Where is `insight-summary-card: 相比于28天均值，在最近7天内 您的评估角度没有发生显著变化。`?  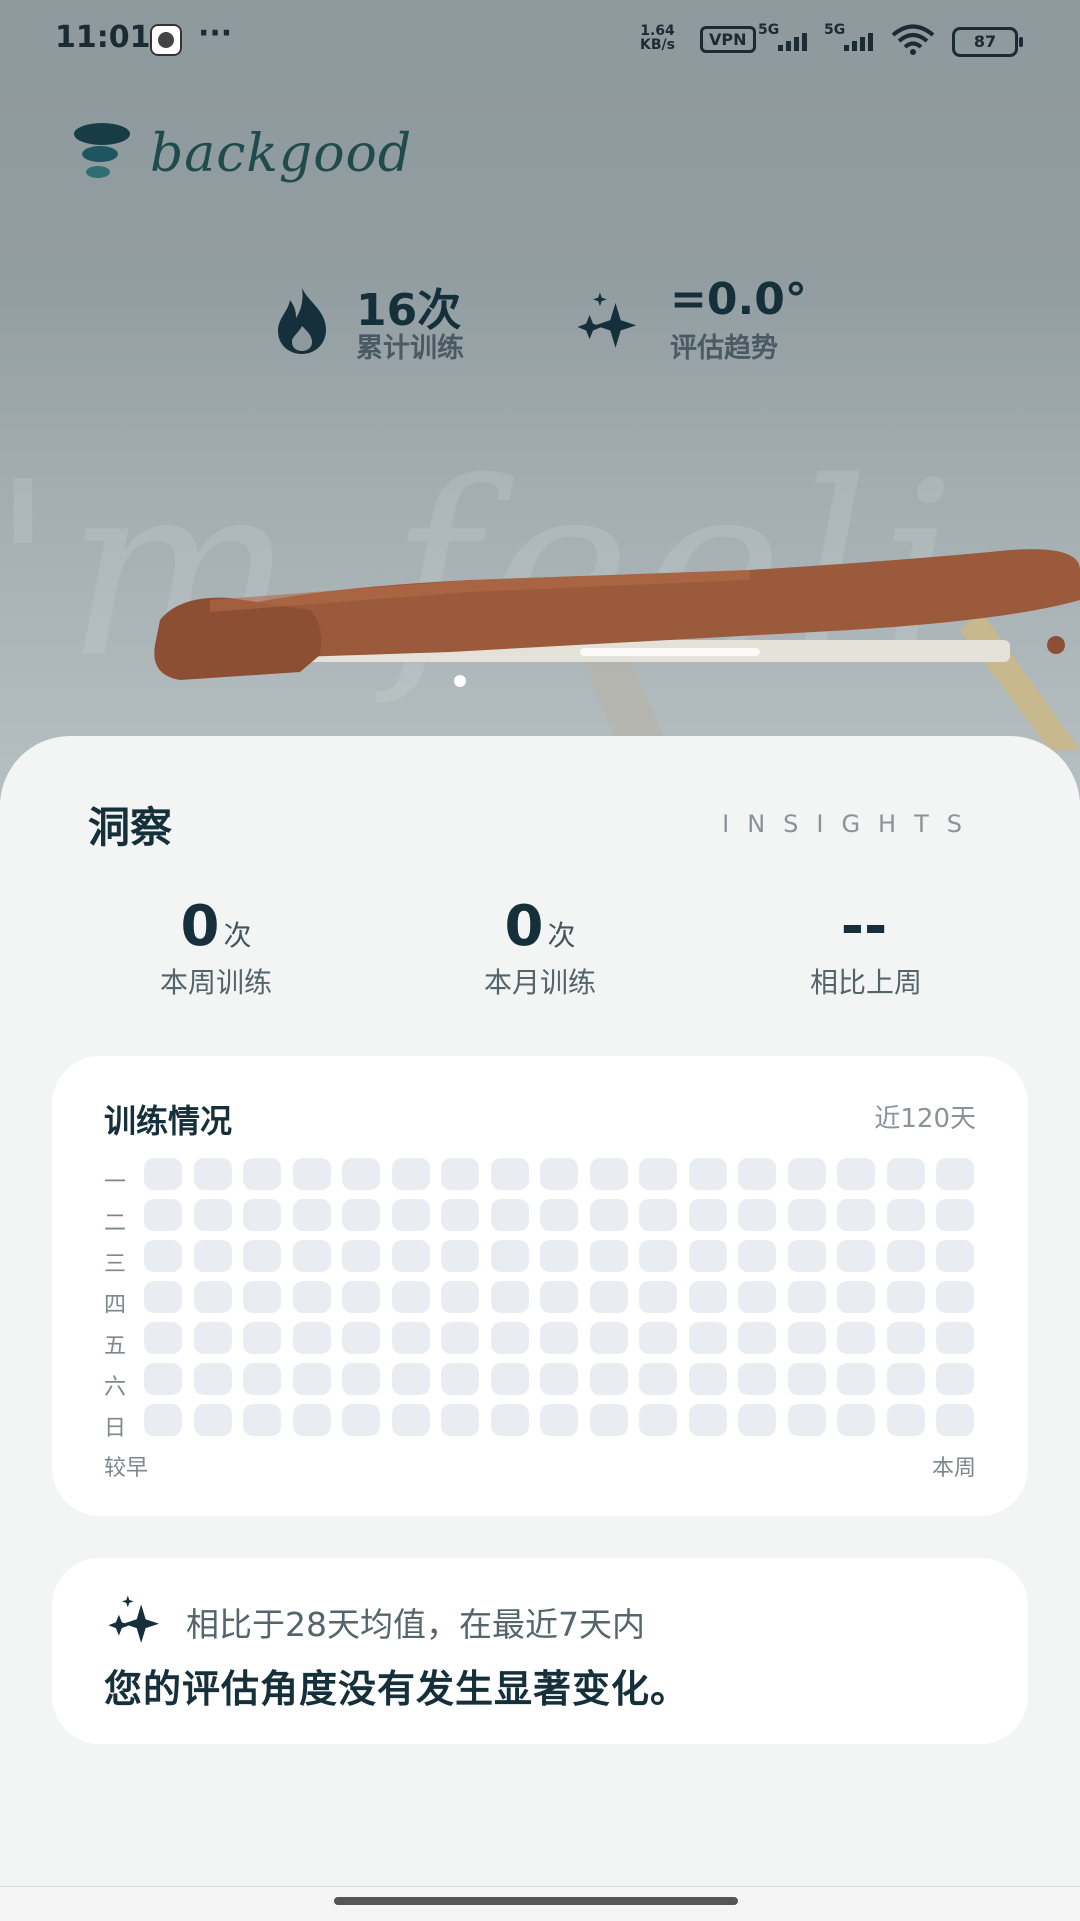
insight-summary-card: 相比于28天均值，在最近7天内 您的评估角度没有发生显著变化。 is located at coordinates (540, 1651).